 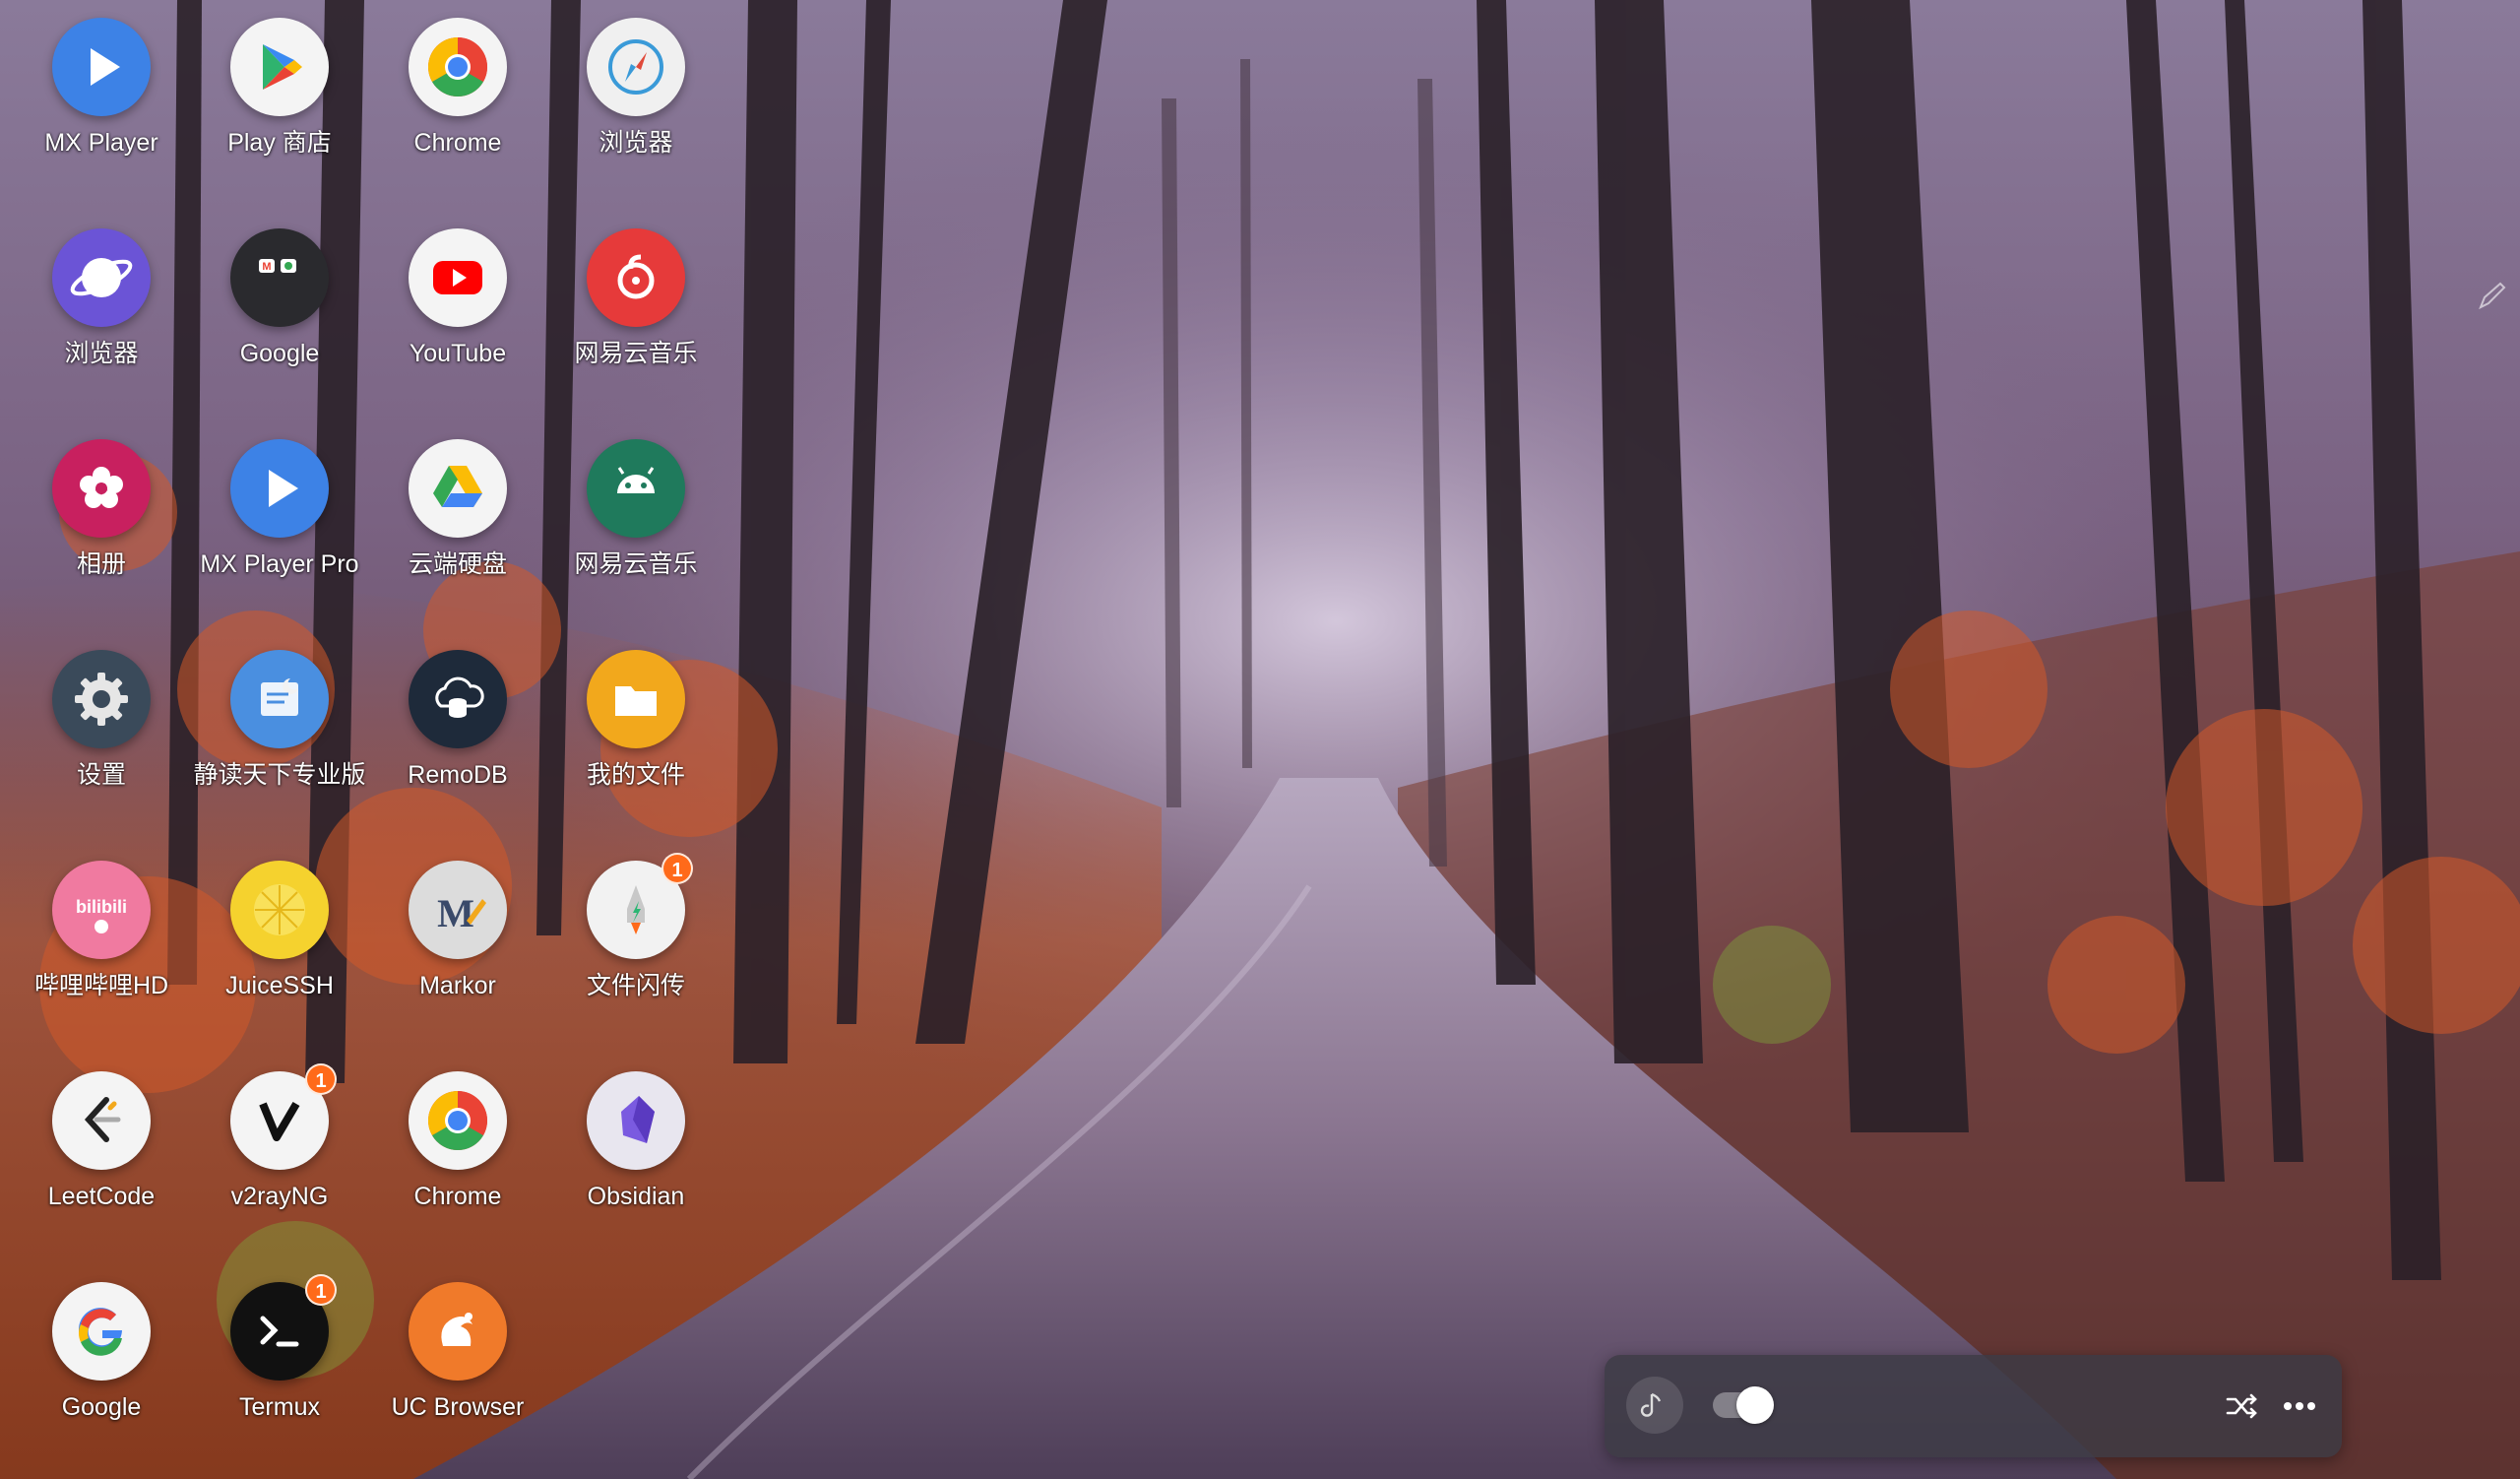 I want to click on app-v2rayng: 1 v2rayNG, so click(x=279, y=1153).